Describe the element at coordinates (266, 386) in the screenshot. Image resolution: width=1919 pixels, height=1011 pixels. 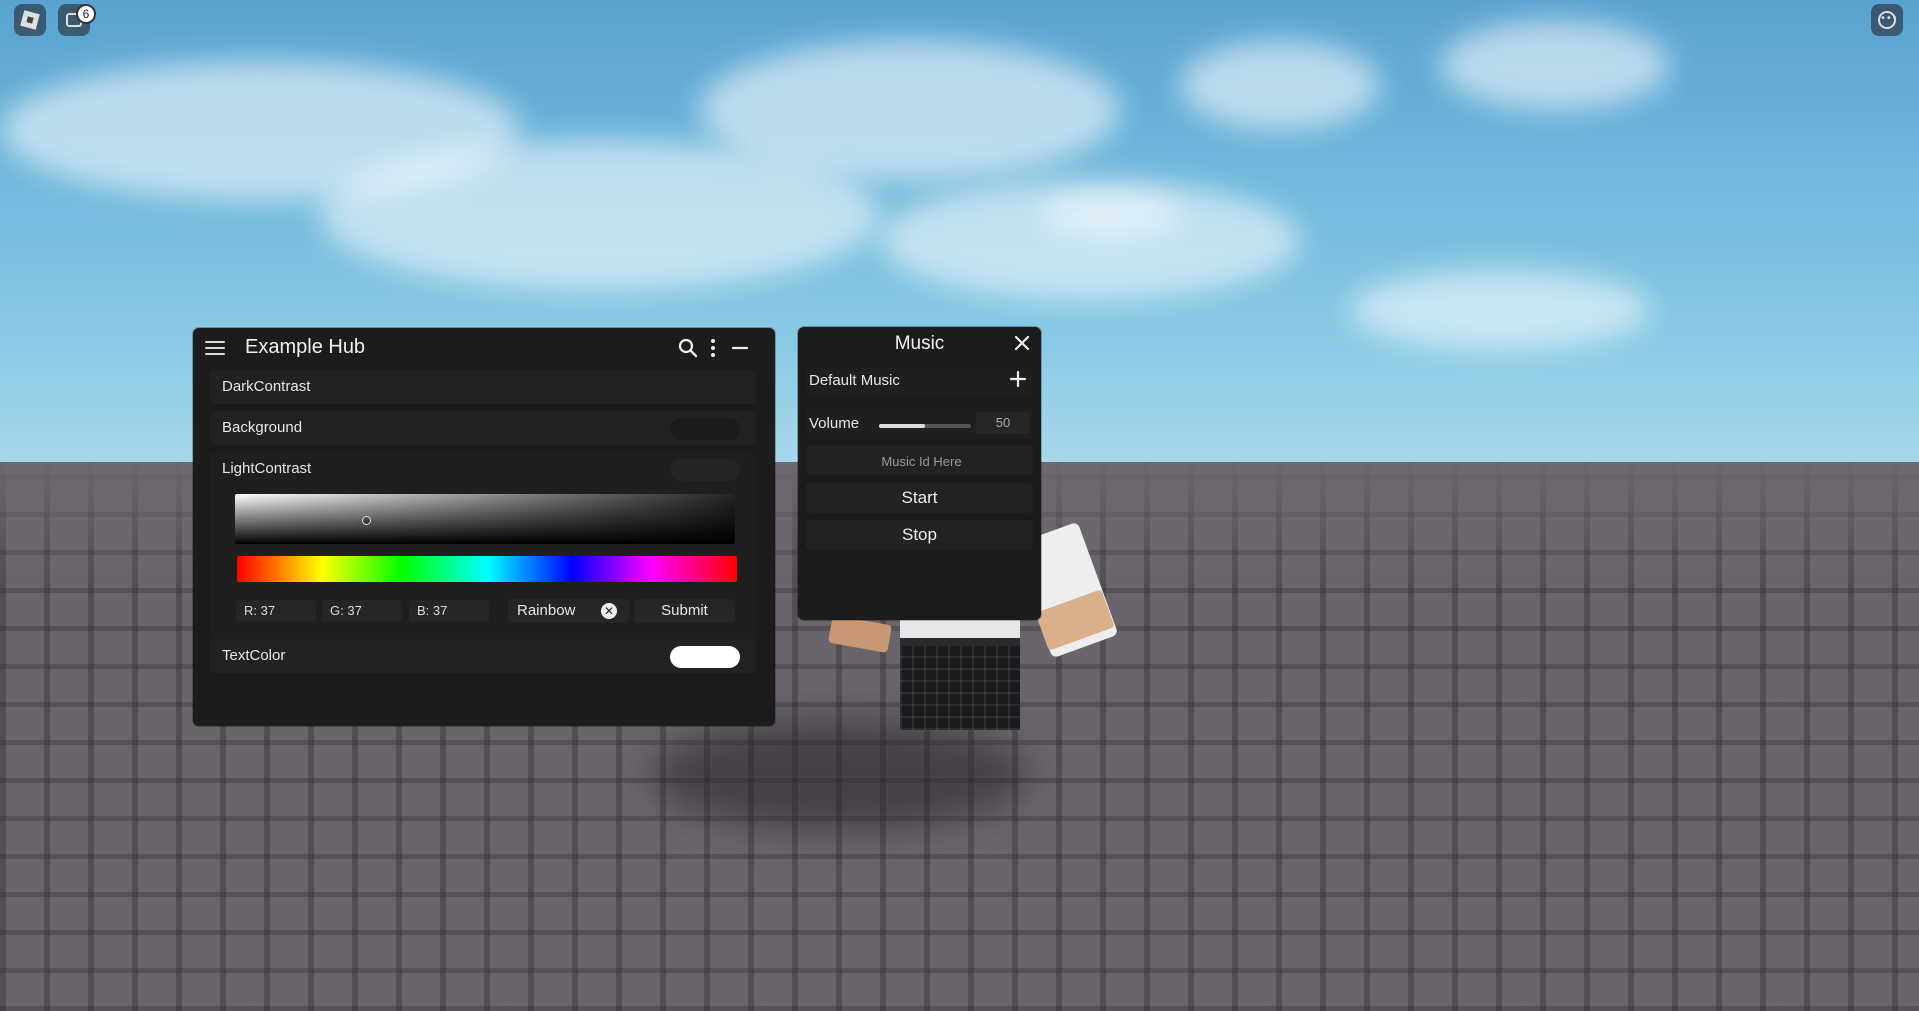
I see `row-label: DarkContrast` at that location.